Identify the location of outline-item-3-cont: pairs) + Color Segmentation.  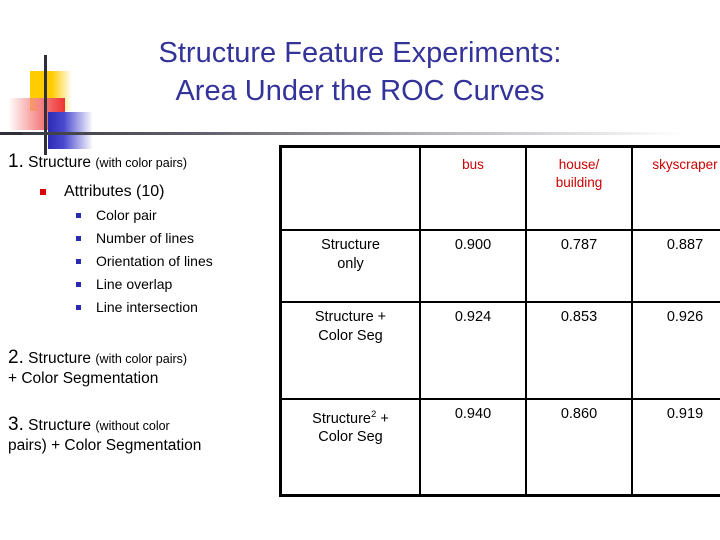
(105, 445).